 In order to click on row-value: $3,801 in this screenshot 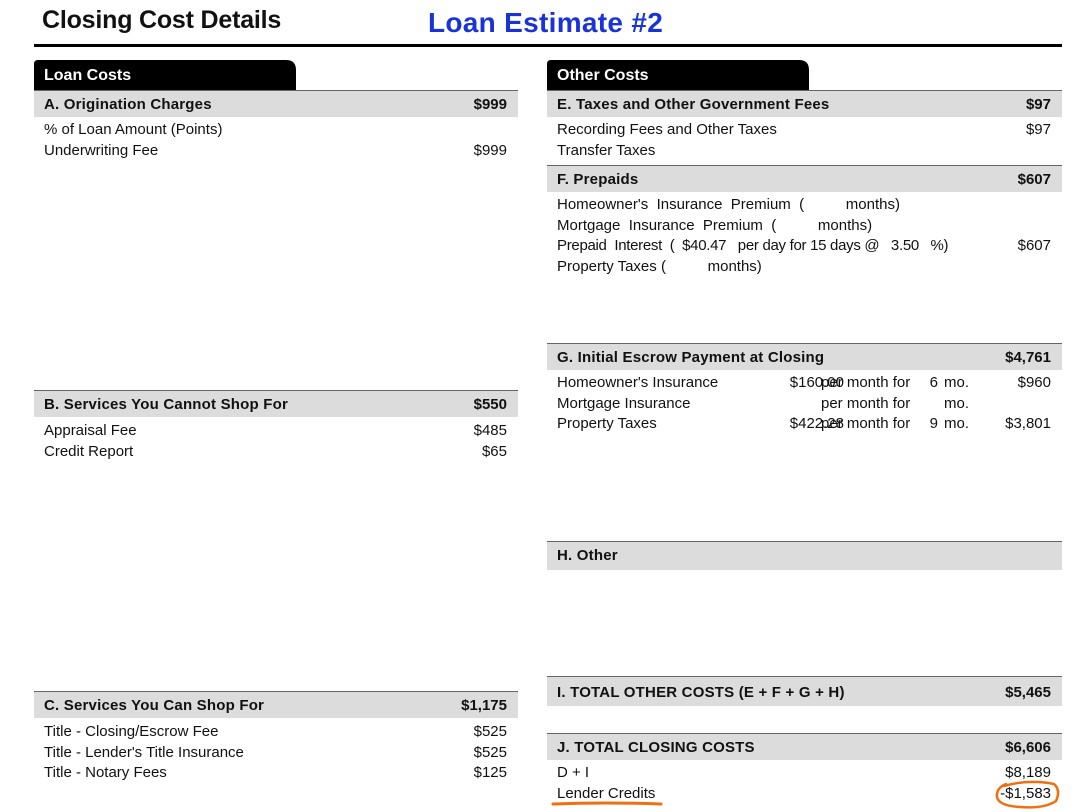, I will do `click(1028, 423)`.